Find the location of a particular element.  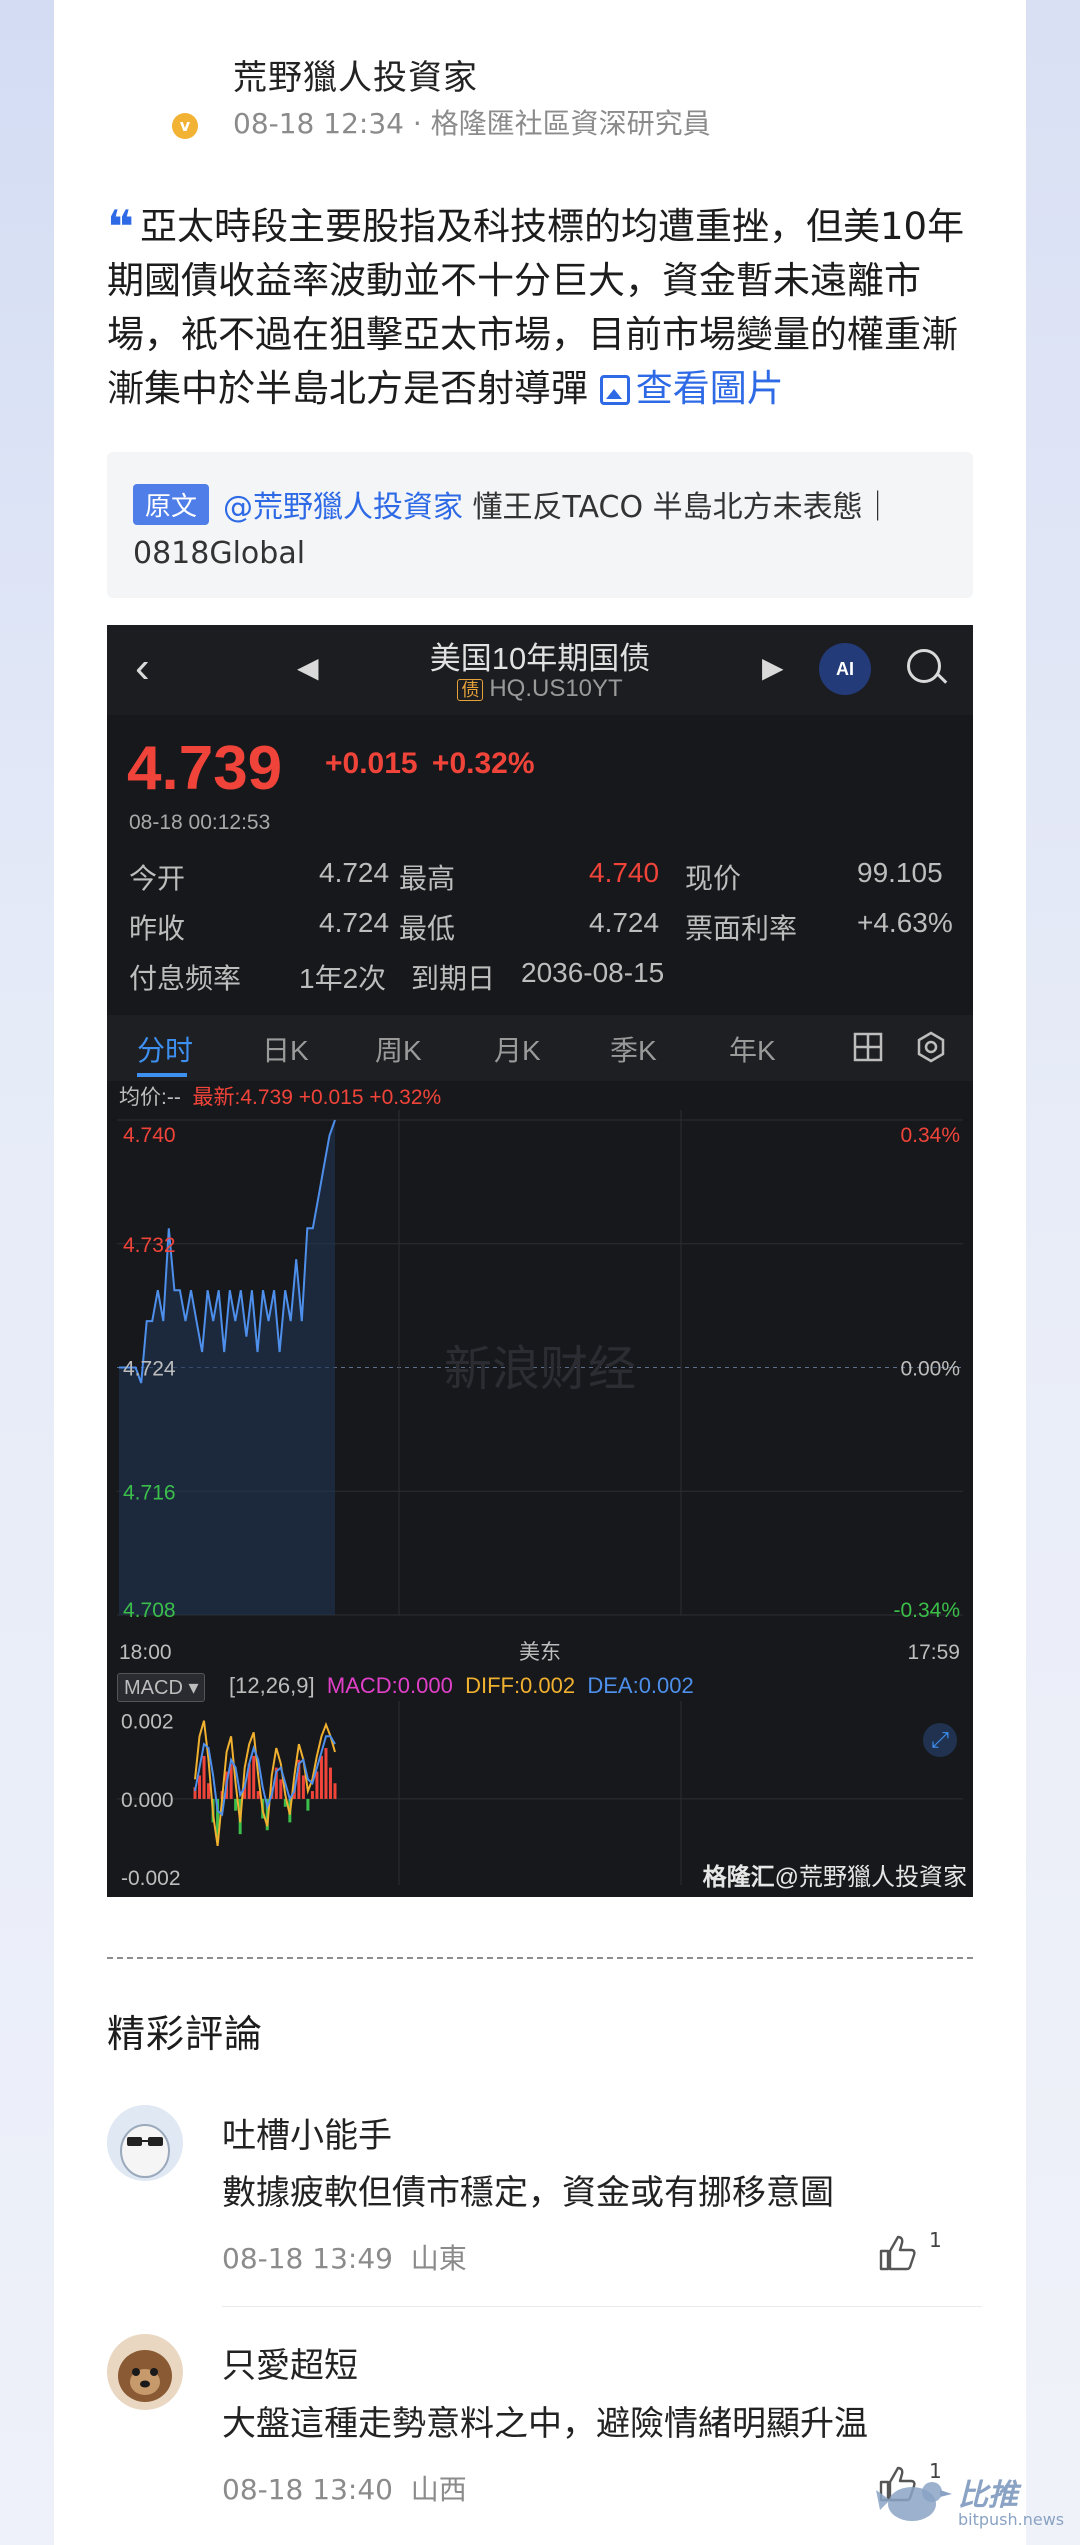

y-axis-label: 4.732 is located at coordinates (149, 1245).